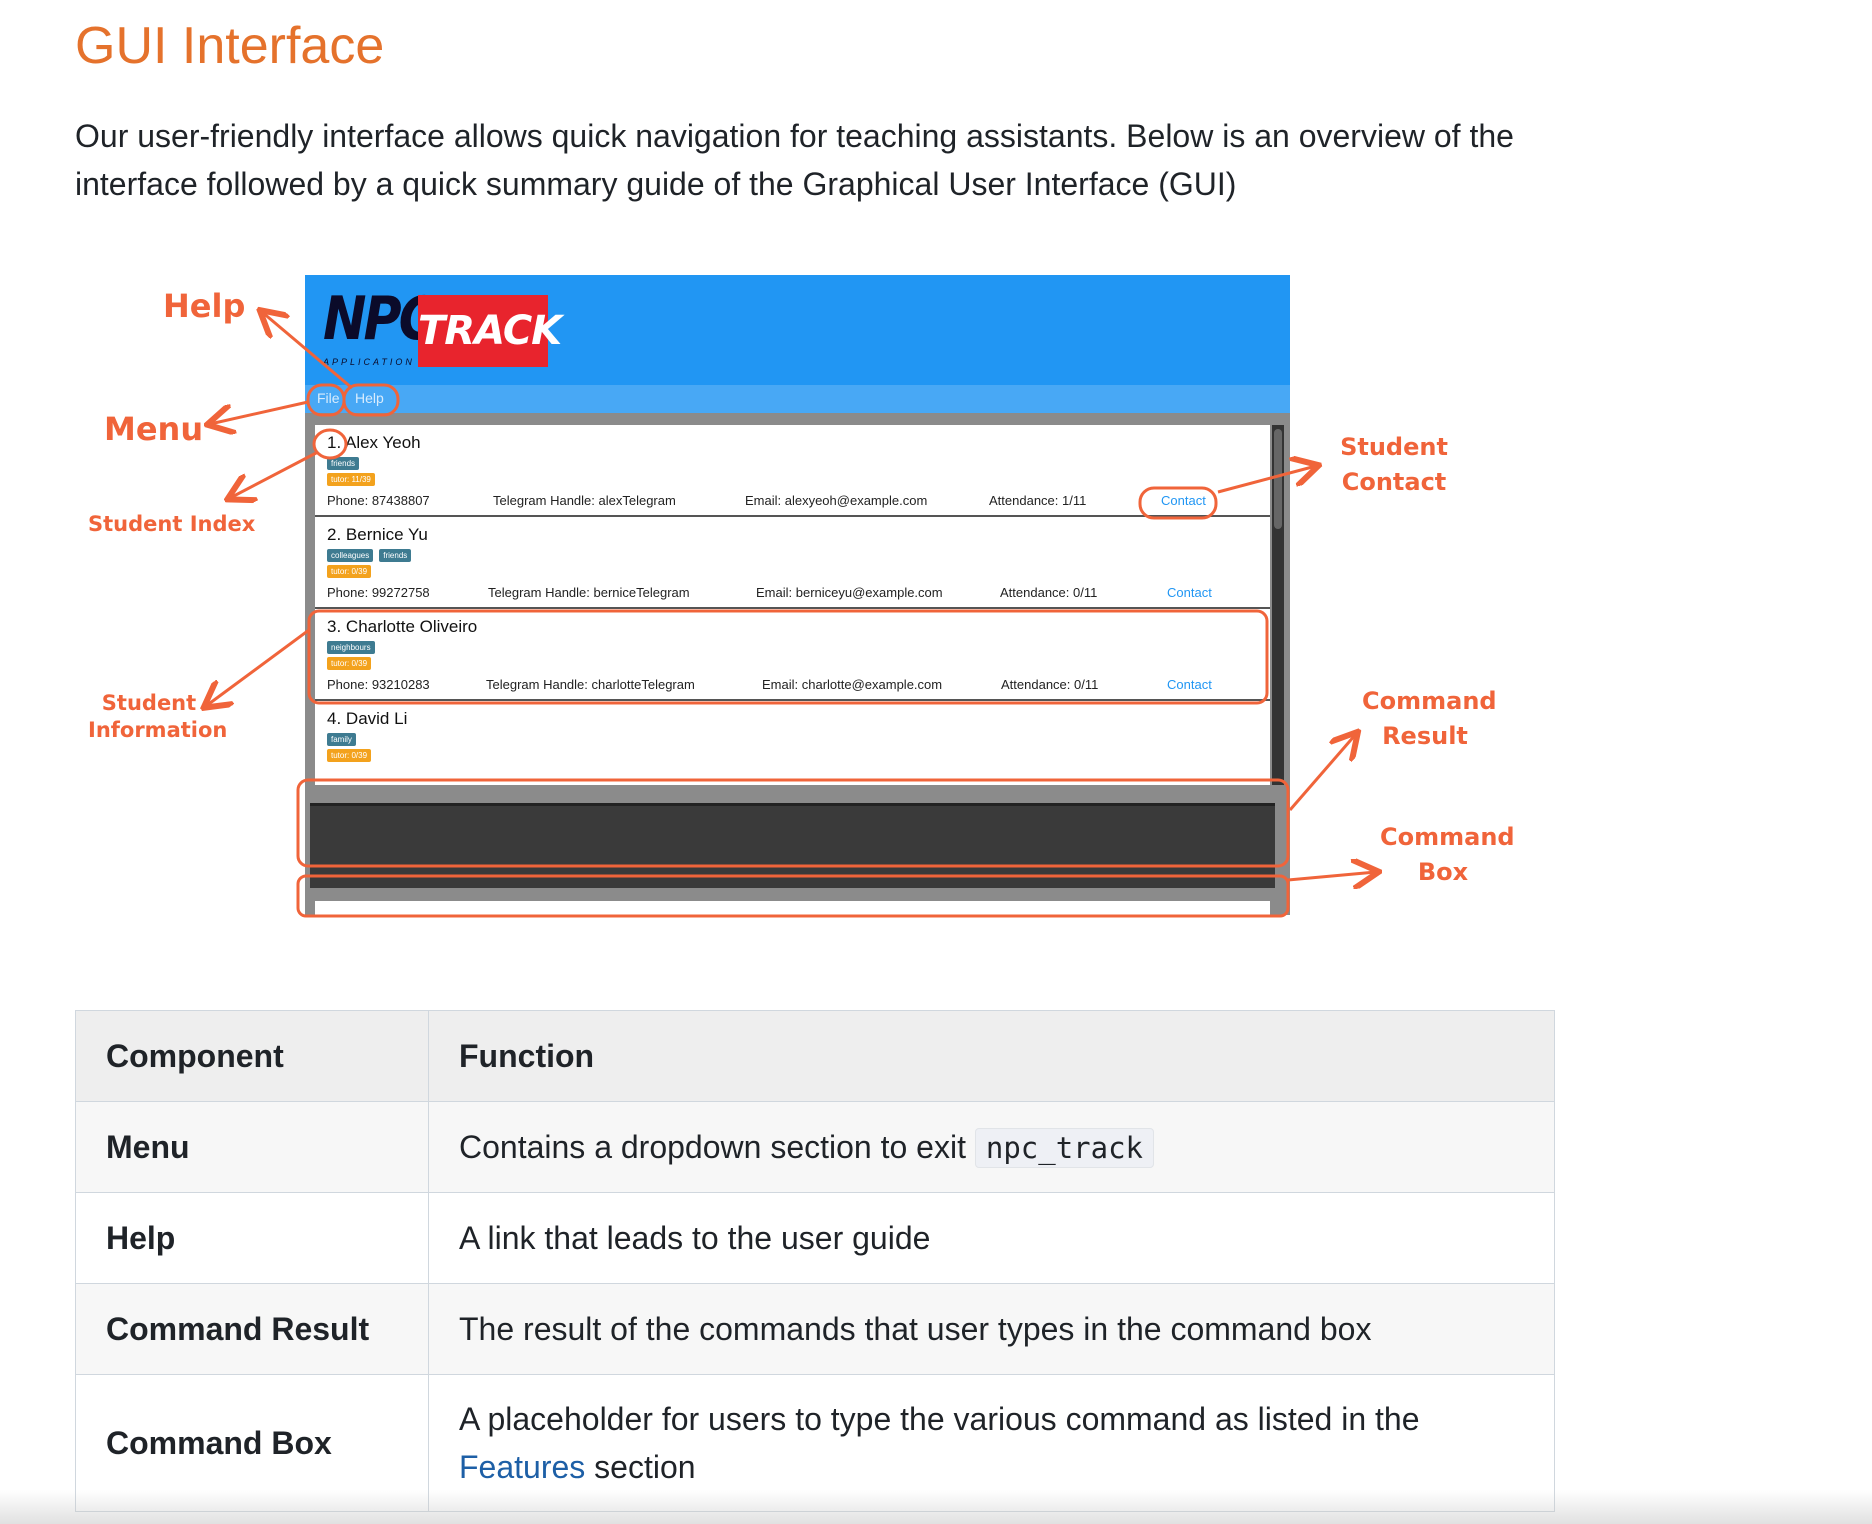 The height and width of the screenshot is (1524, 1872). Describe the element at coordinates (252, 1147) in the screenshot. I see `component-cell: Menu` at that location.